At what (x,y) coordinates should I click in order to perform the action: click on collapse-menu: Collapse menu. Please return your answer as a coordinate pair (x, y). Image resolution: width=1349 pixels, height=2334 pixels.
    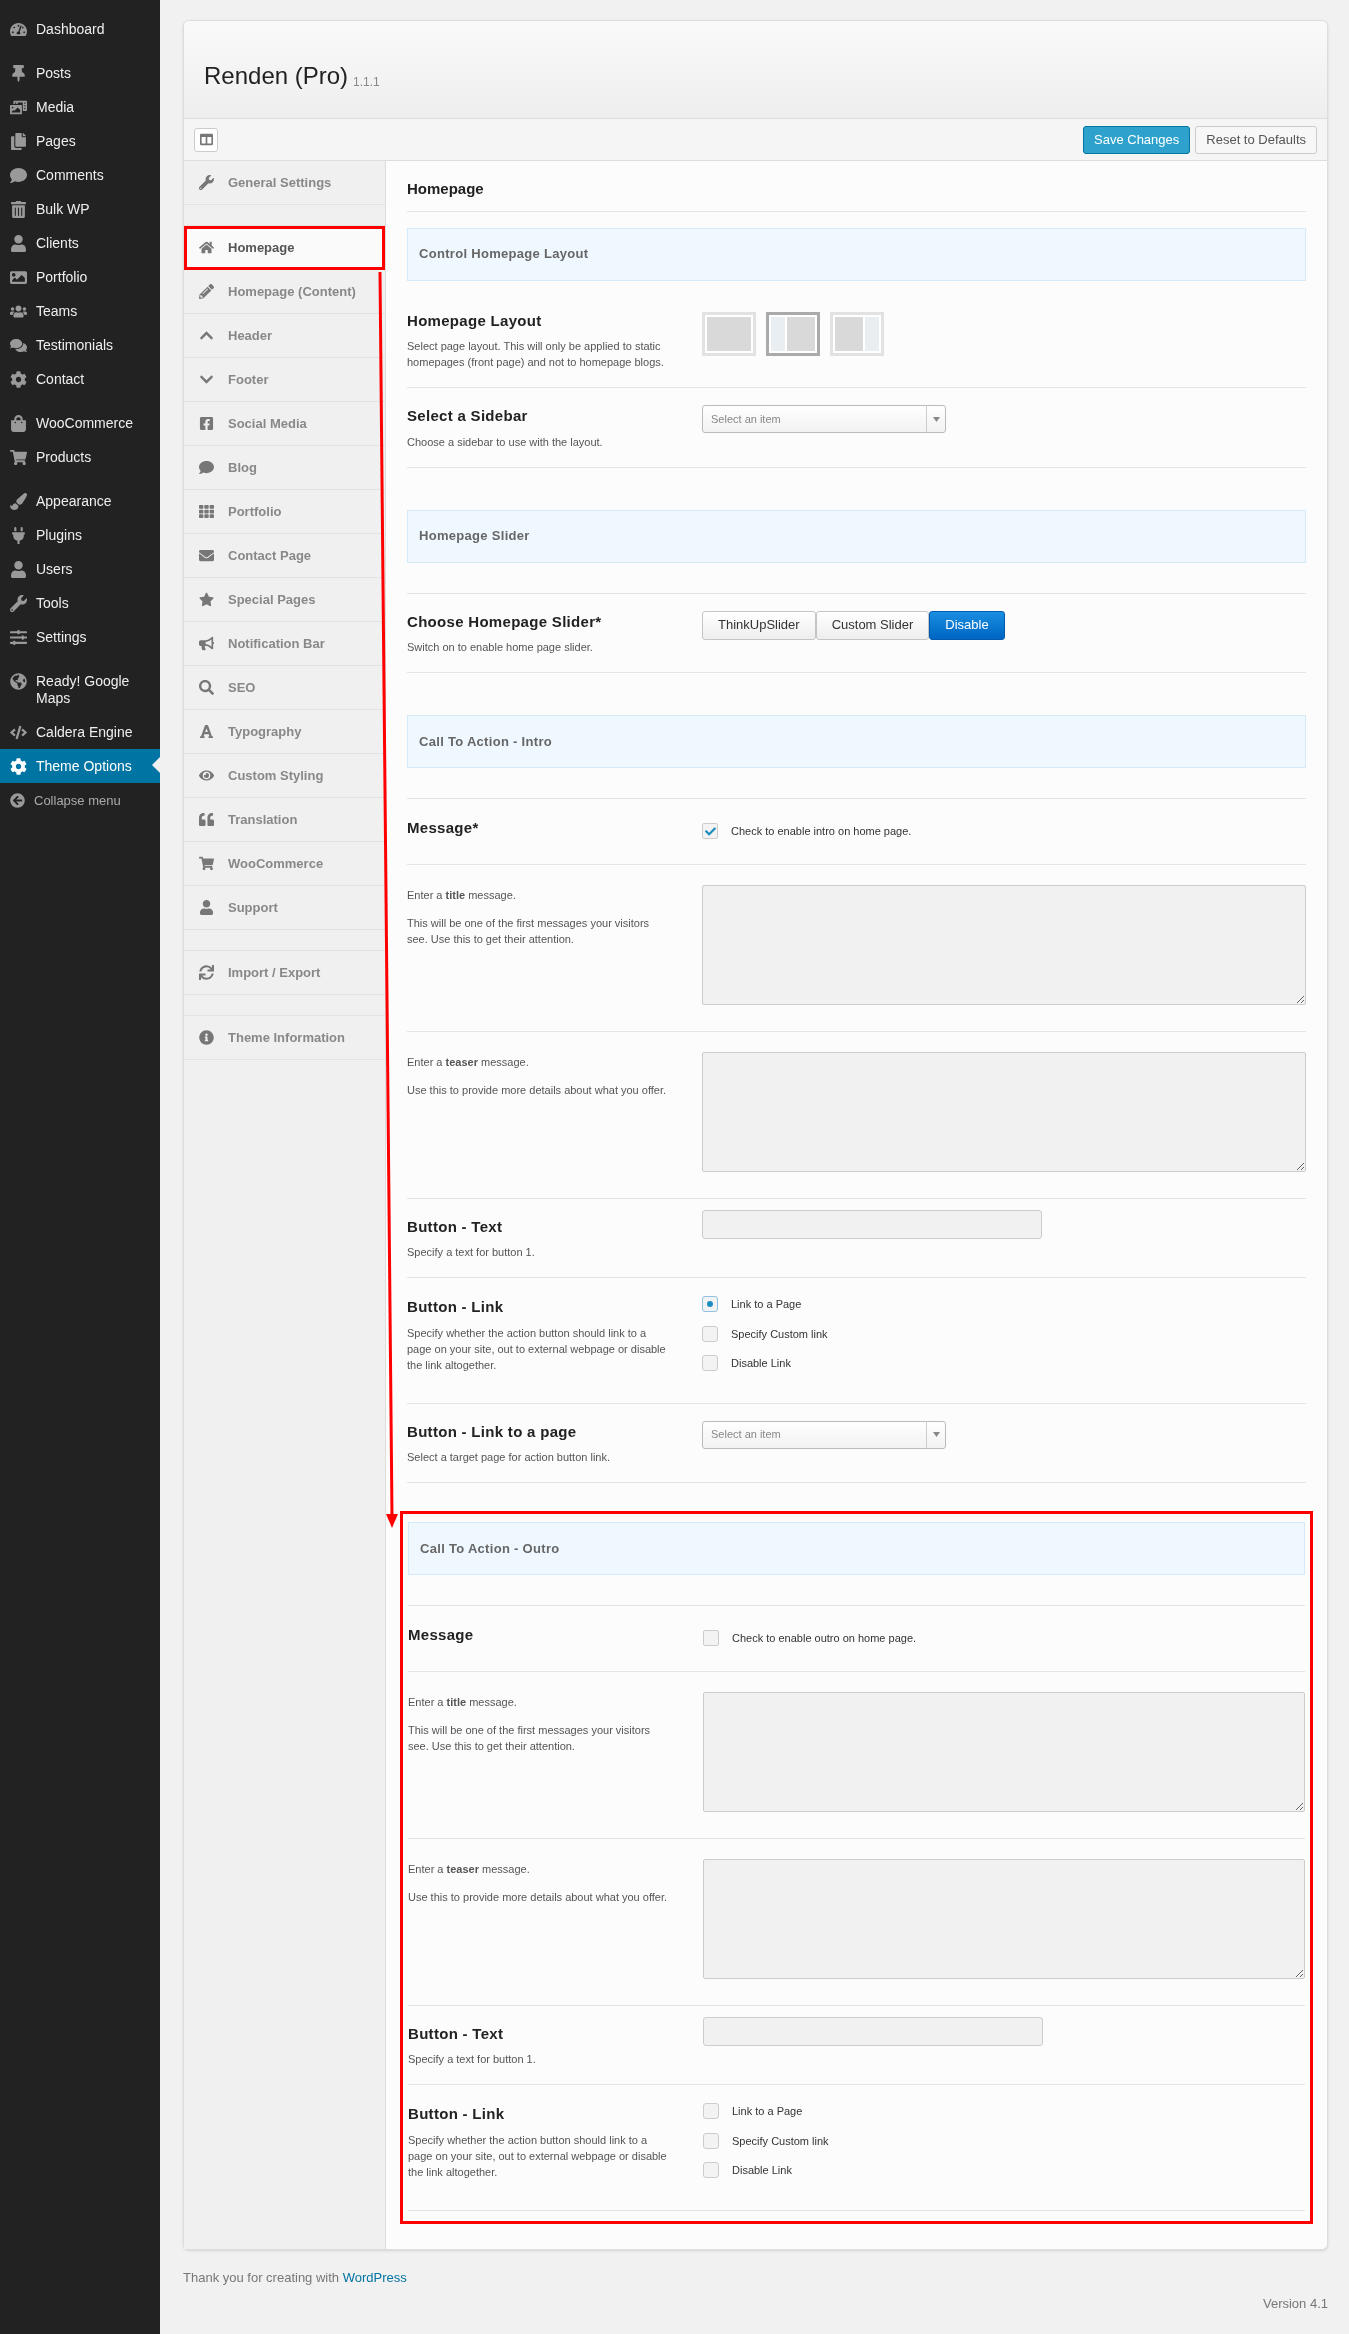
    Looking at the image, I should click on (80, 801).